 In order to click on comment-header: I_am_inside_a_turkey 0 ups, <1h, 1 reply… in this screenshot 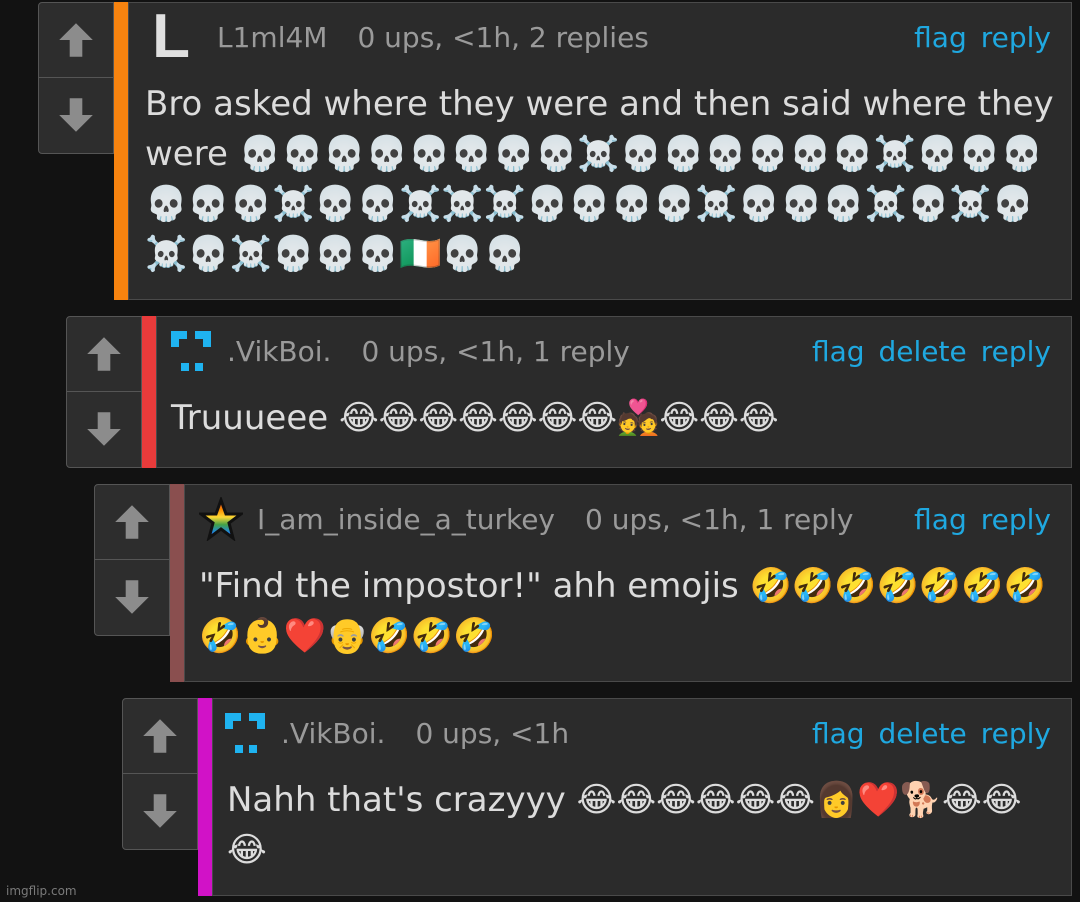, I will do `click(625, 519)`.